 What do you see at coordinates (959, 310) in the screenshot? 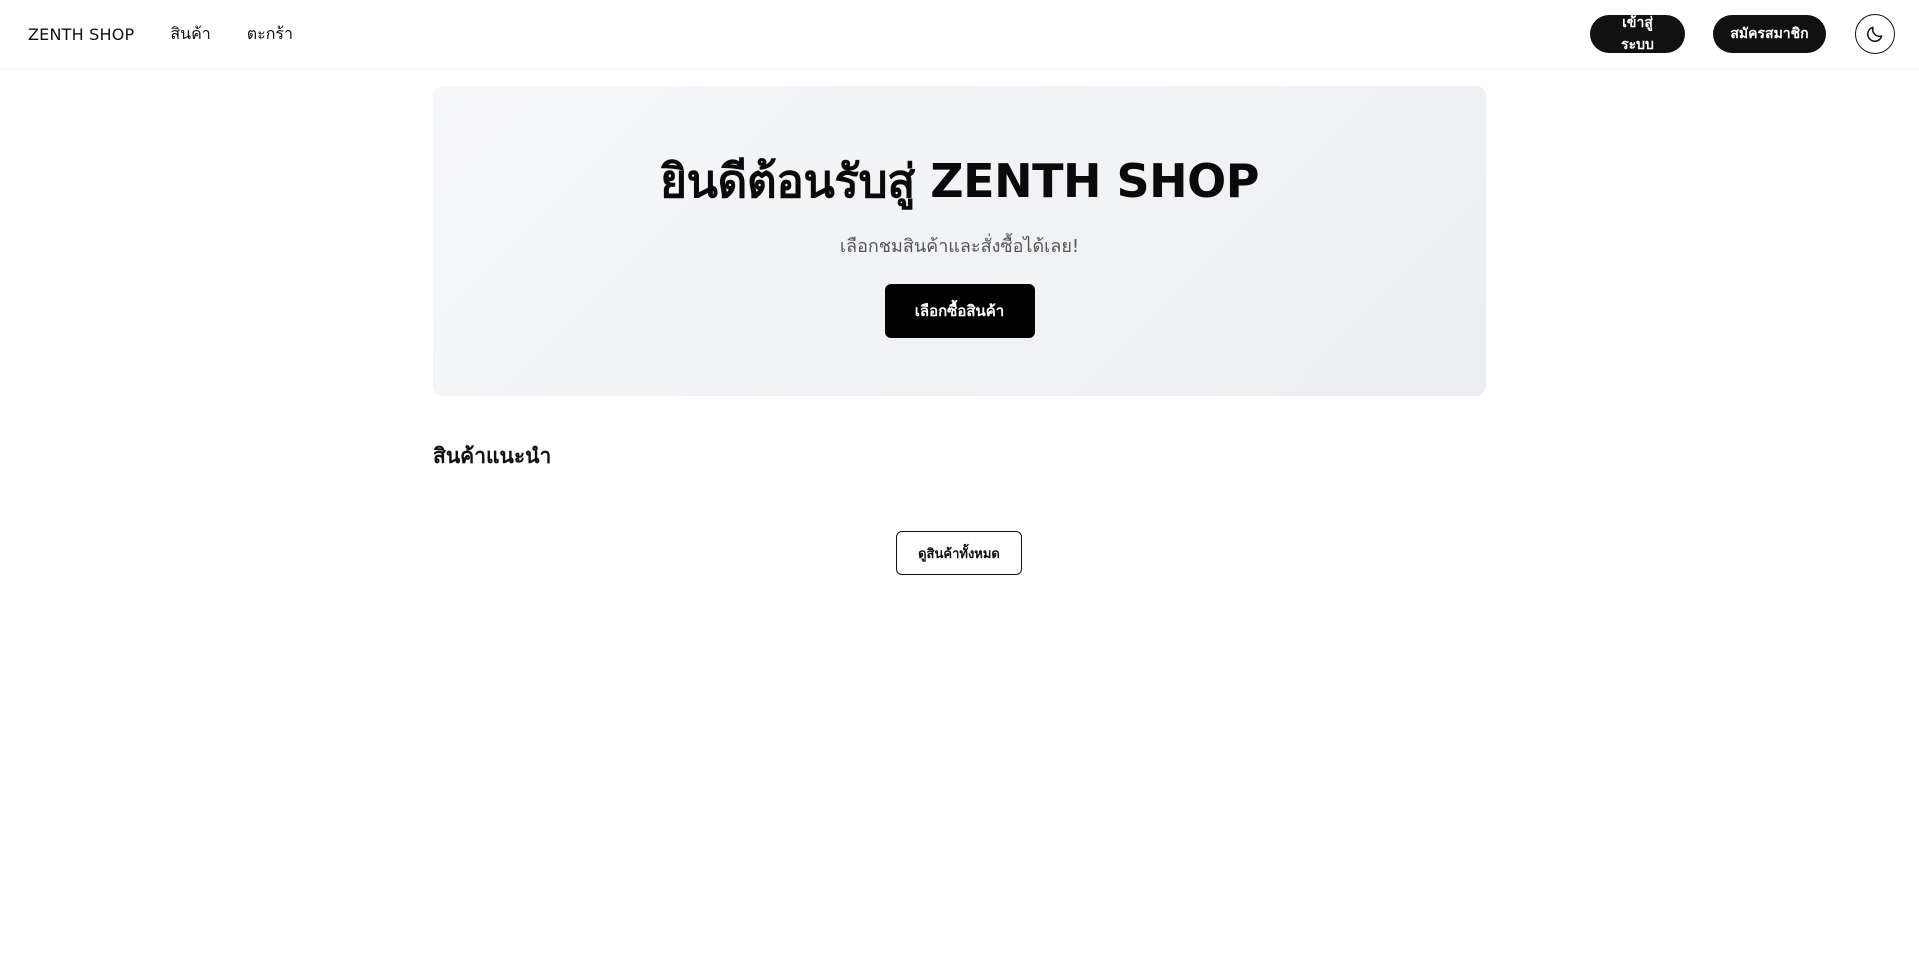
I see `shop-now-button: เลือกซื้อสินค้า` at bounding box center [959, 310].